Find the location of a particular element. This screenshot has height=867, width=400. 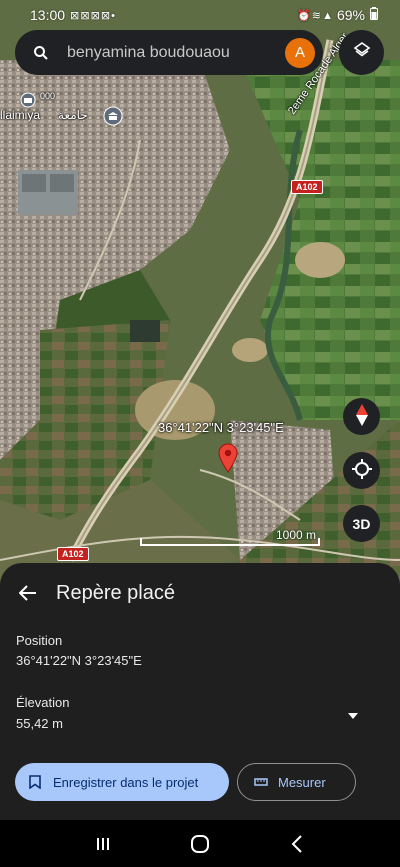

university-icon is located at coordinates (113, 117).